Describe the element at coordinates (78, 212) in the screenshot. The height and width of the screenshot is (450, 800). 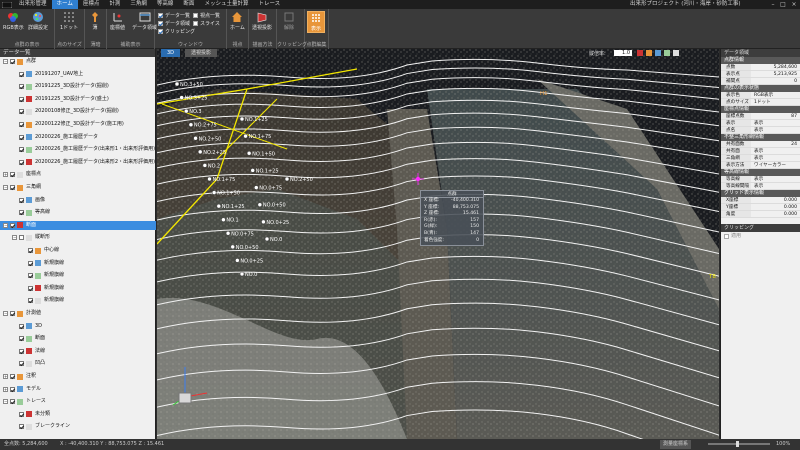
I see `tree-item: 等高線` at that location.